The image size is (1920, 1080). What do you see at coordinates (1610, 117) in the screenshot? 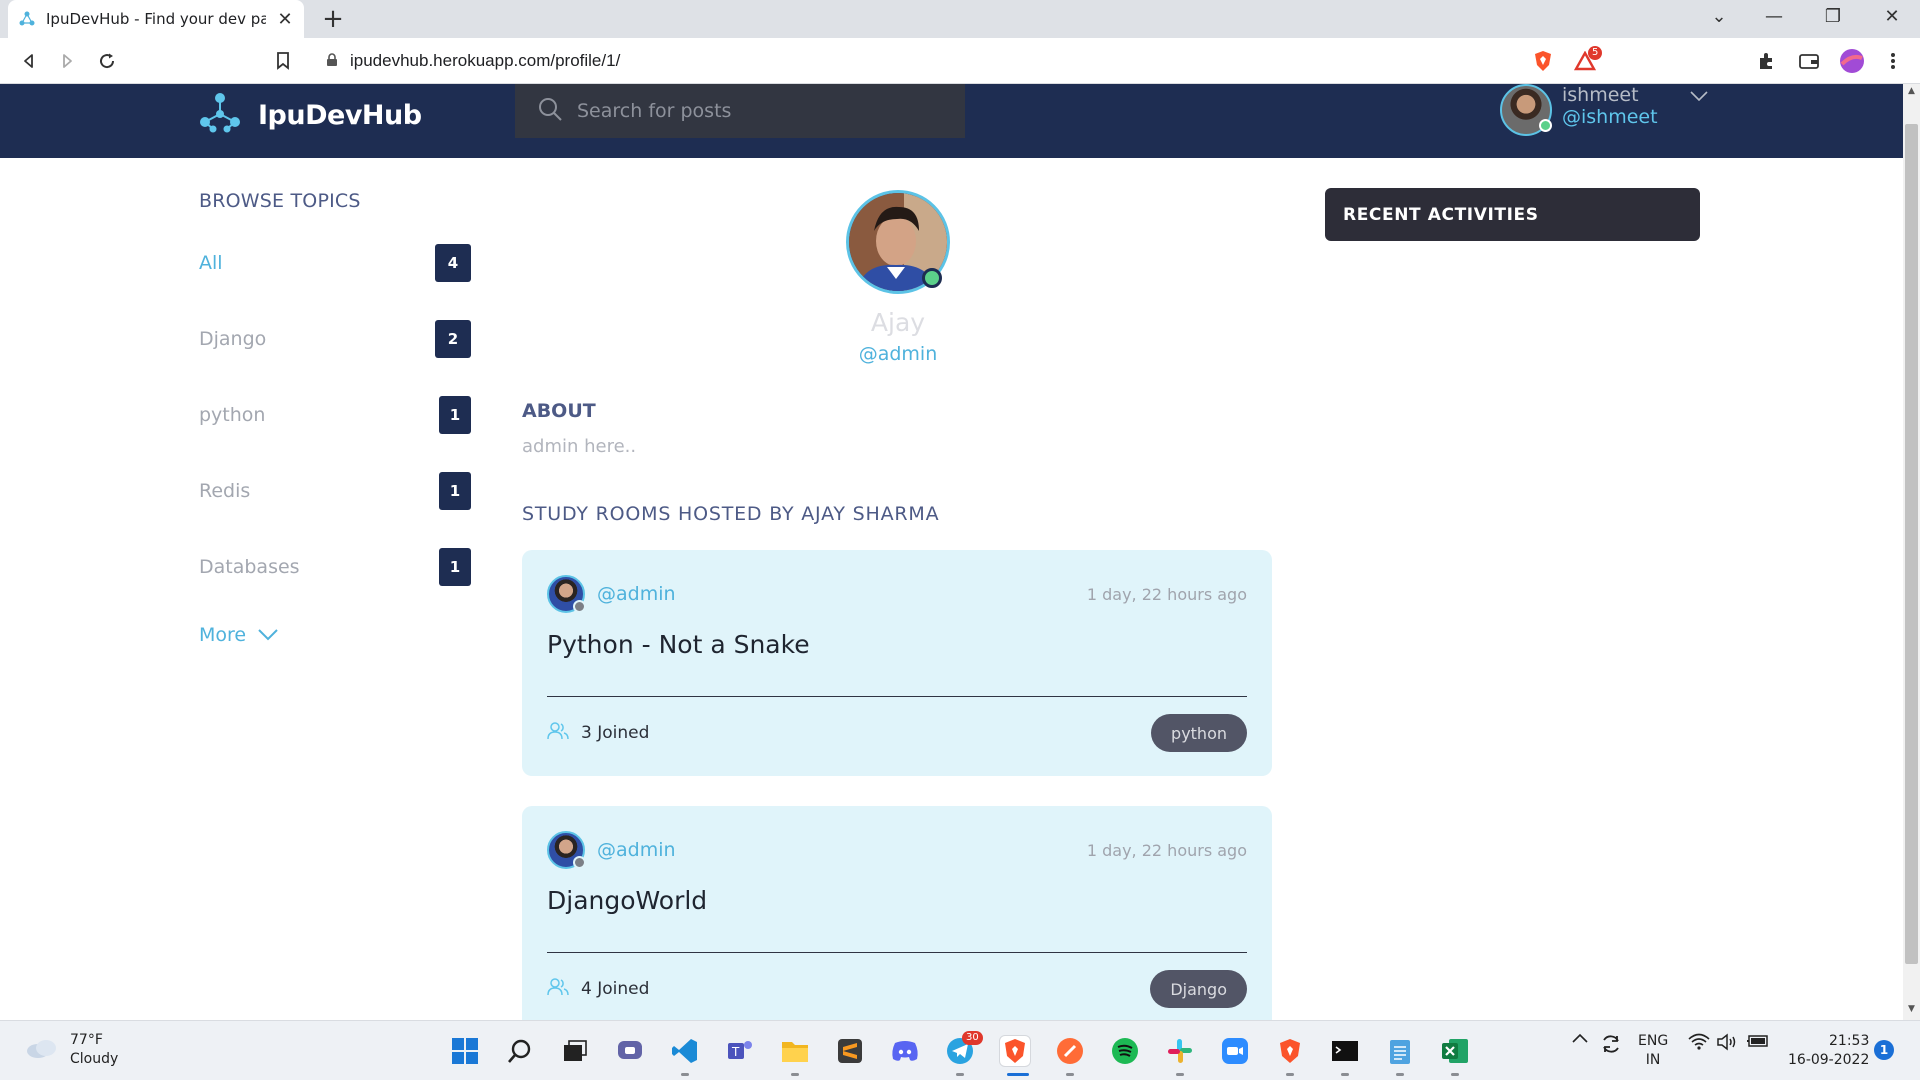
I see `user-handle: @ishmeet` at bounding box center [1610, 117].